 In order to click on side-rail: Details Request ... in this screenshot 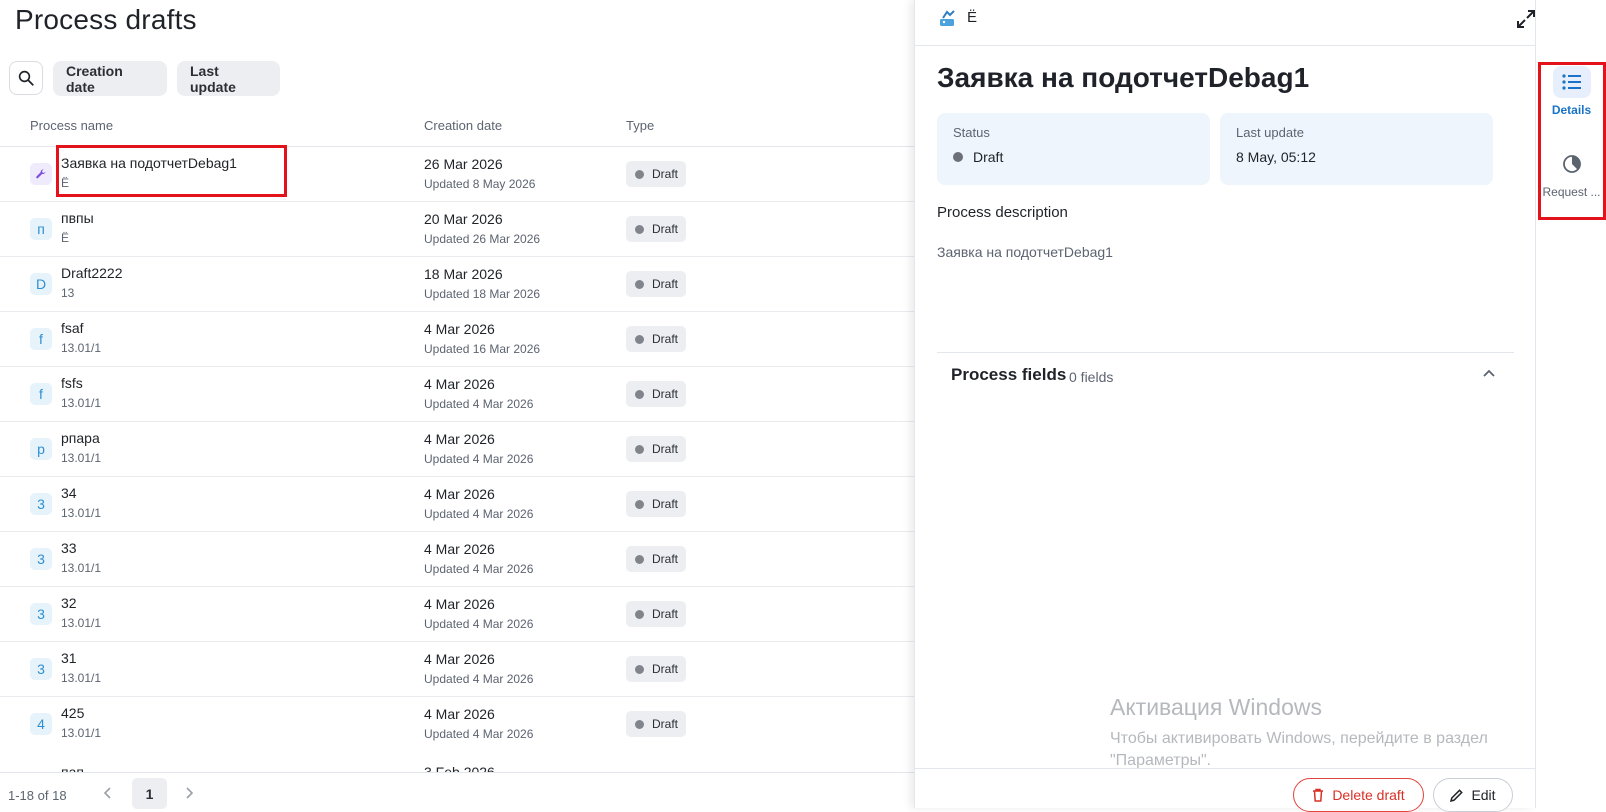, I will do `click(1570, 404)`.